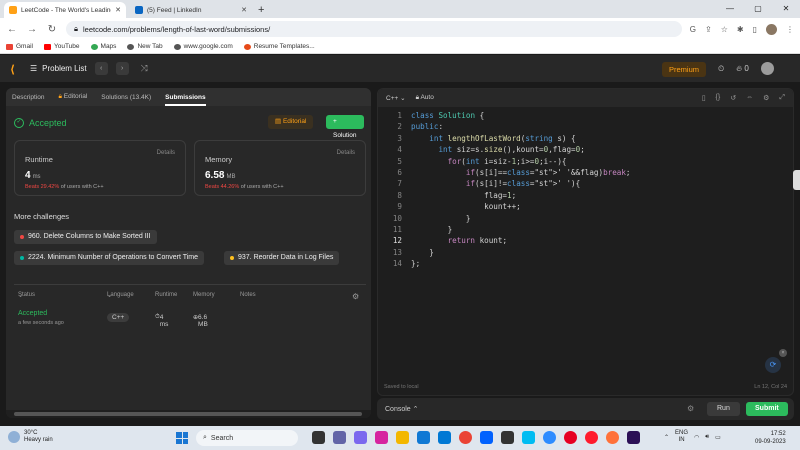 Image resolution: width=800 pixels, height=450 pixels. I want to click on chat-icon: ⟳, so click(773, 365).